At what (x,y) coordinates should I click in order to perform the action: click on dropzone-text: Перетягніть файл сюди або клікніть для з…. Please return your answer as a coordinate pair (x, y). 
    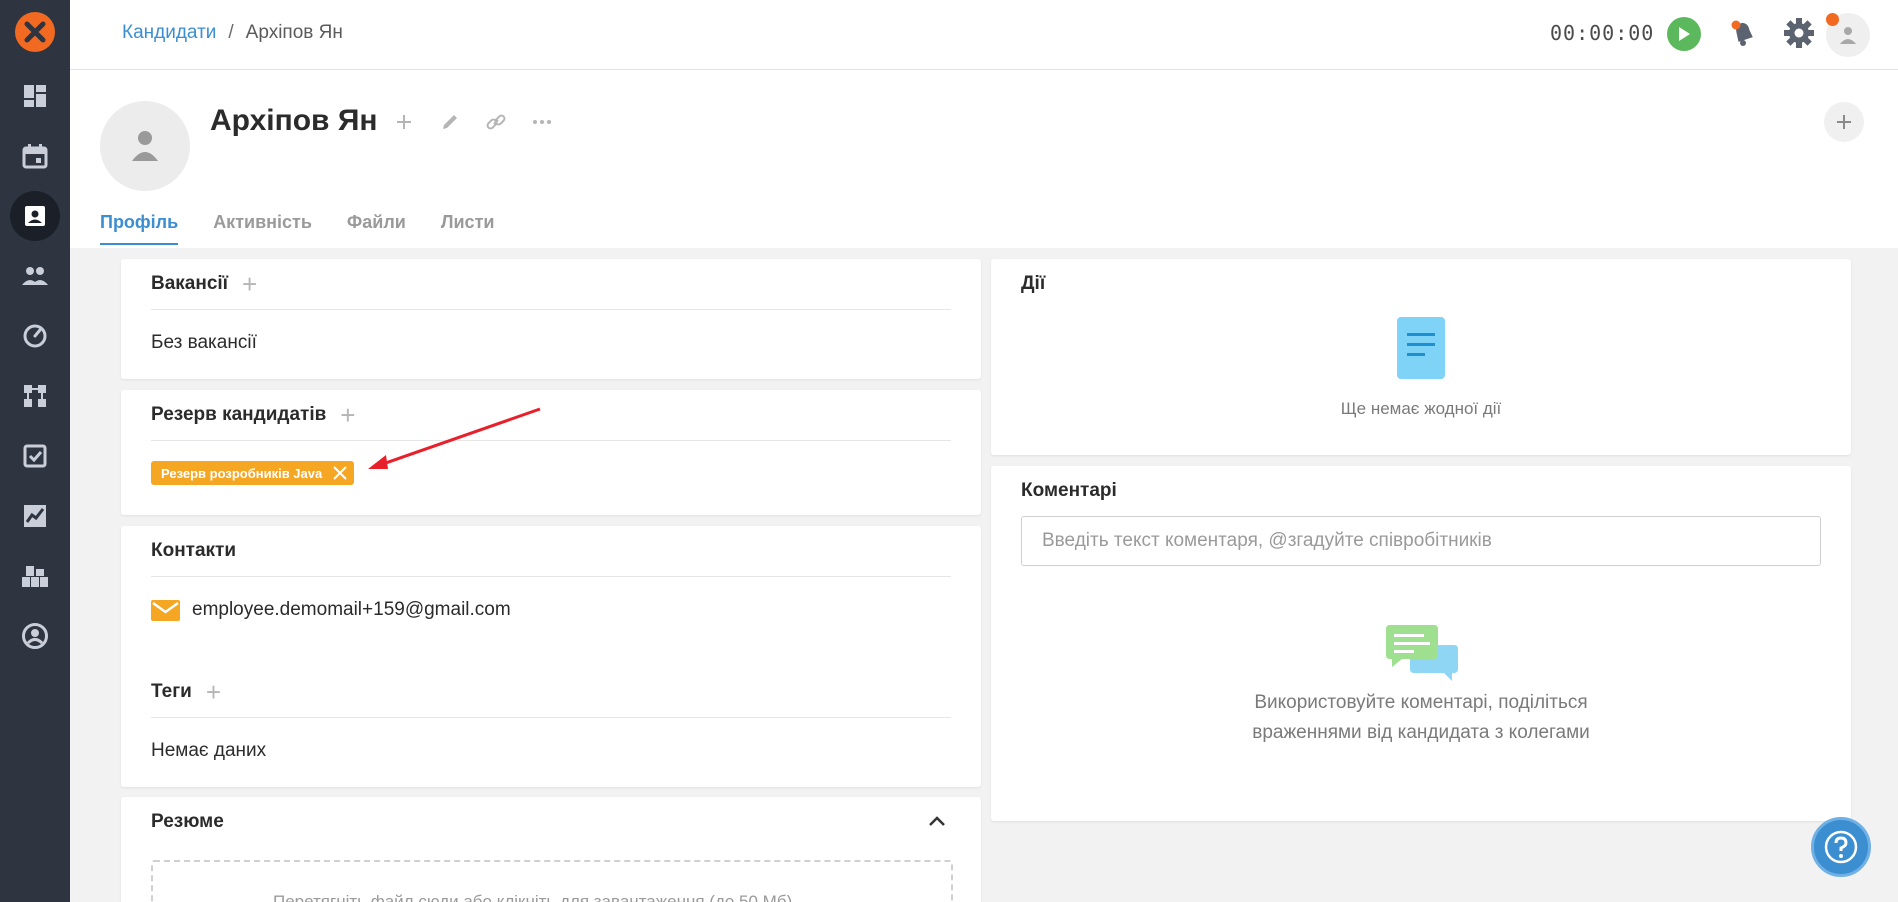
    Looking at the image, I should click on (533, 897).